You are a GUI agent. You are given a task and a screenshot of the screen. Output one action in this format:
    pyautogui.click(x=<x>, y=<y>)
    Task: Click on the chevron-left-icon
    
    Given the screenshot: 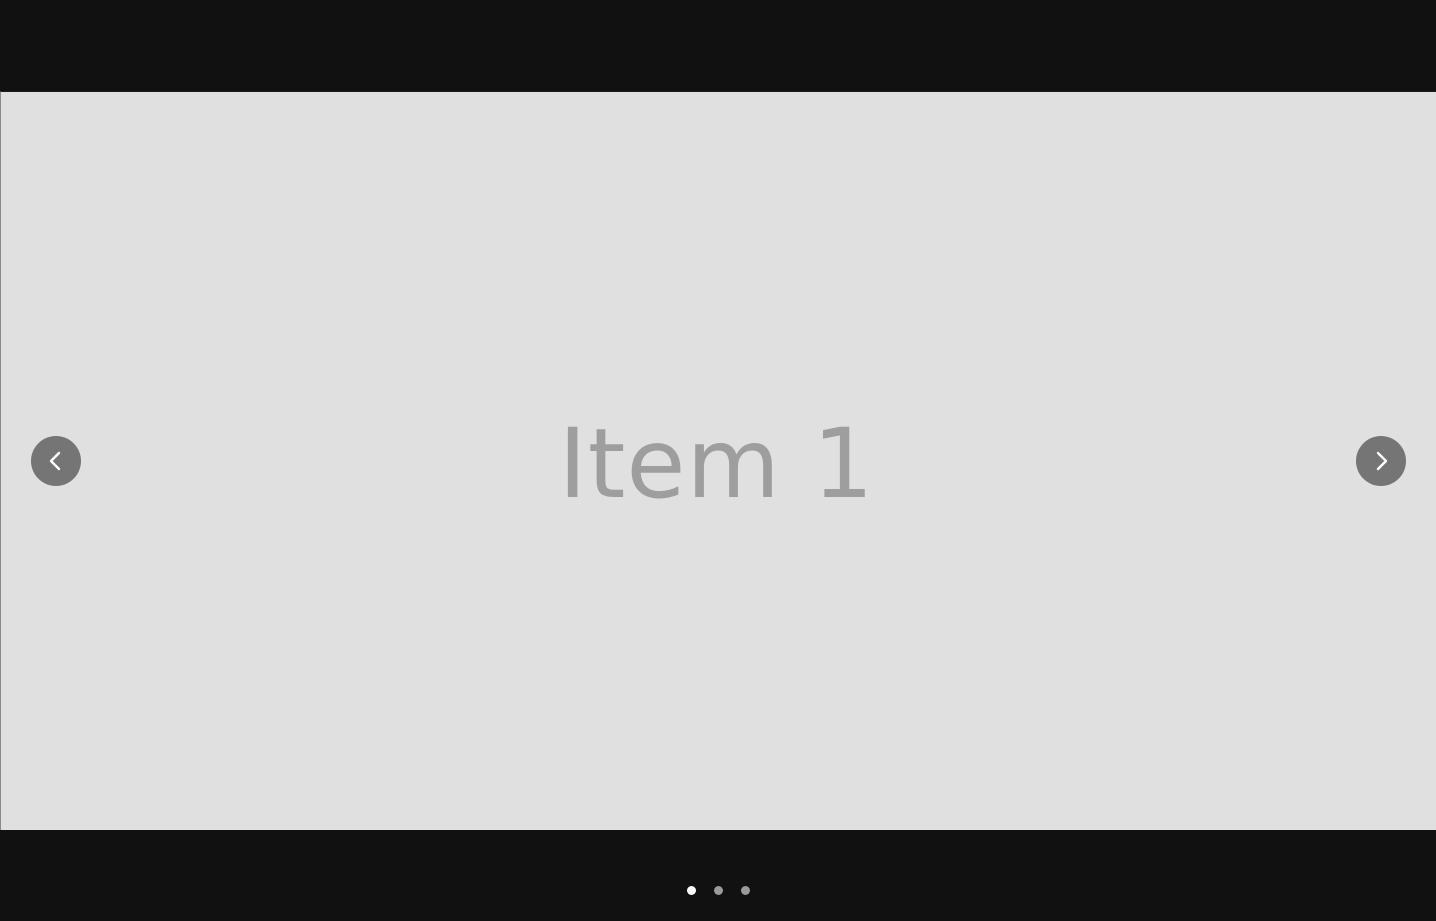 What is the action you would take?
    pyautogui.click(x=55, y=461)
    